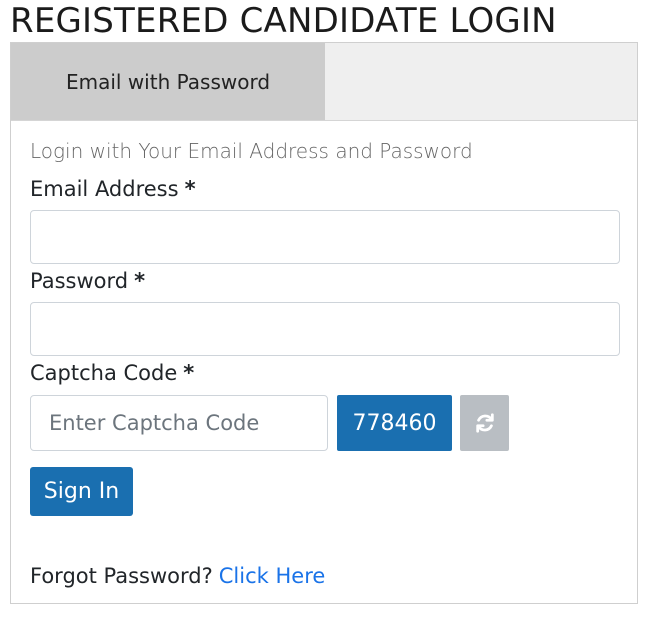 This screenshot has width=657, height=621. Describe the element at coordinates (325, 329) in the screenshot. I see `password-field` at that location.